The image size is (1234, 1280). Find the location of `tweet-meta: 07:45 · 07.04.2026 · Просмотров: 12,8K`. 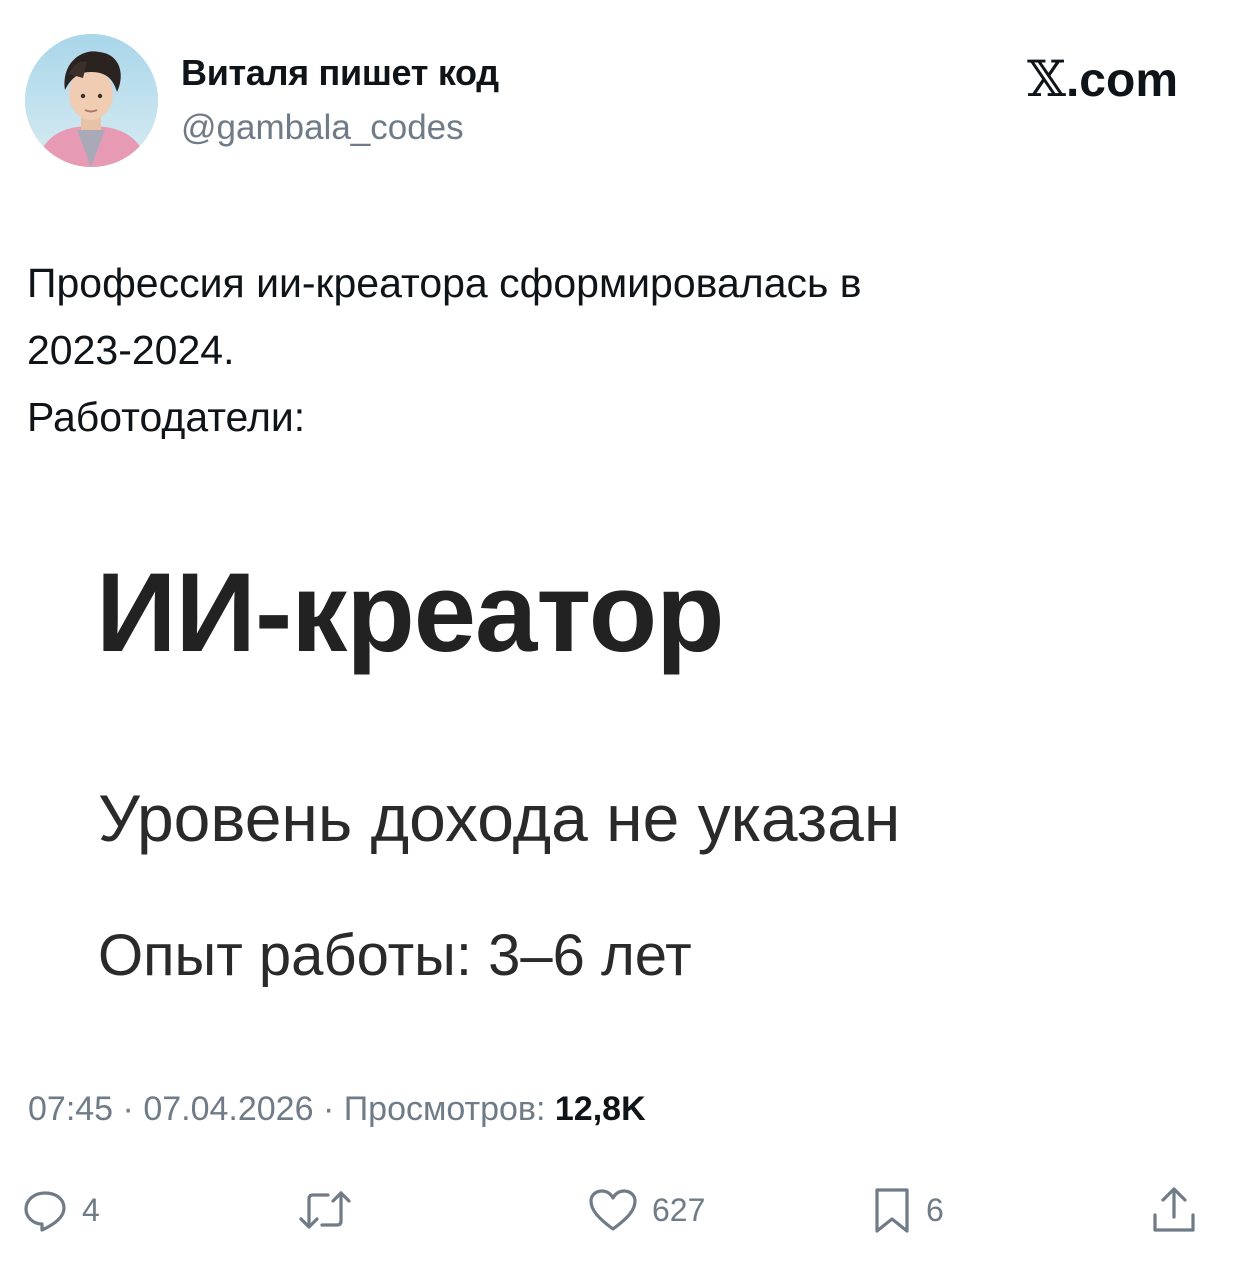

tweet-meta: 07:45 · 07.04.2026 · Просмотров: 12,8K is located at coordinates (337, 1109).